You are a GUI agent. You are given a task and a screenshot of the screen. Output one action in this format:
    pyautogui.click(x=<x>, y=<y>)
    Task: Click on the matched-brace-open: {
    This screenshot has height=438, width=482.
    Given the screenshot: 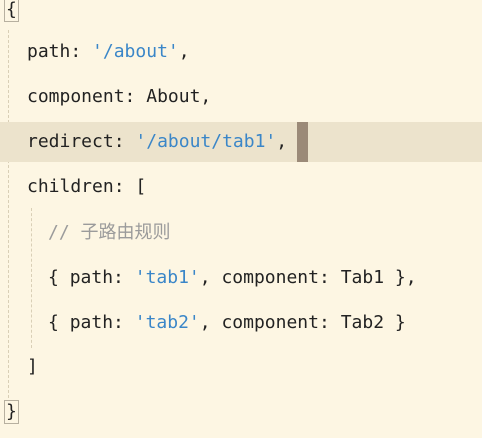 What is the action you would take?
    pyautogui.click(x=11, y=11)
    